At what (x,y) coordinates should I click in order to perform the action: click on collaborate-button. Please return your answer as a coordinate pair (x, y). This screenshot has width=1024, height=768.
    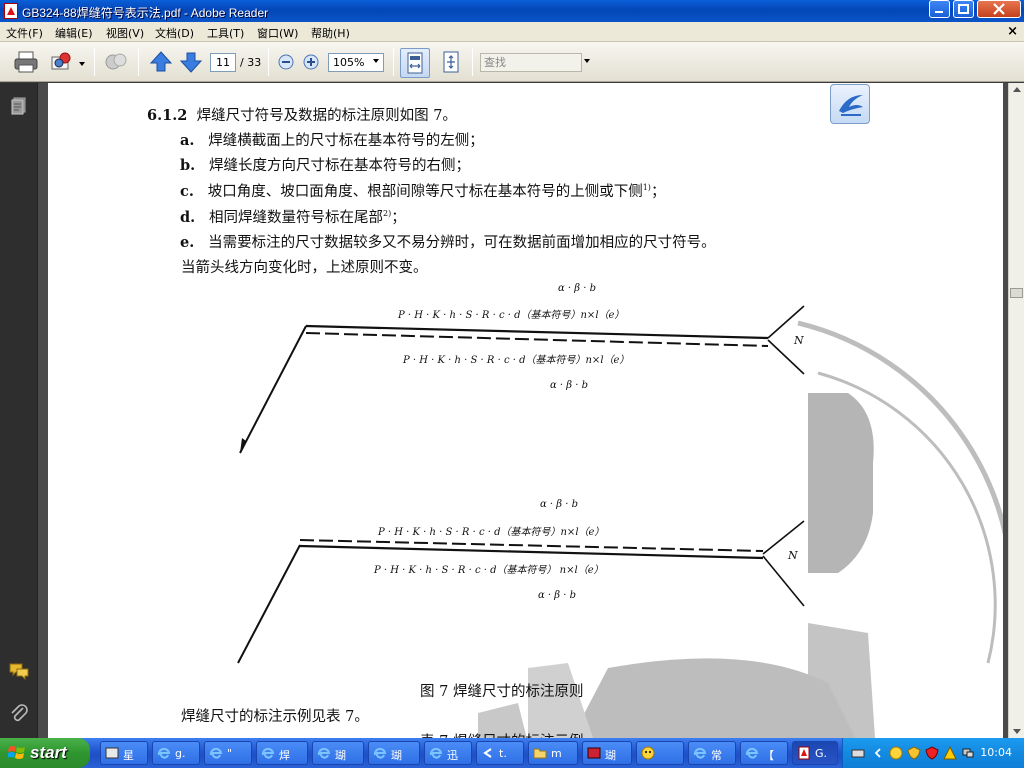
    Looking at the image, I should click on (116, 62).